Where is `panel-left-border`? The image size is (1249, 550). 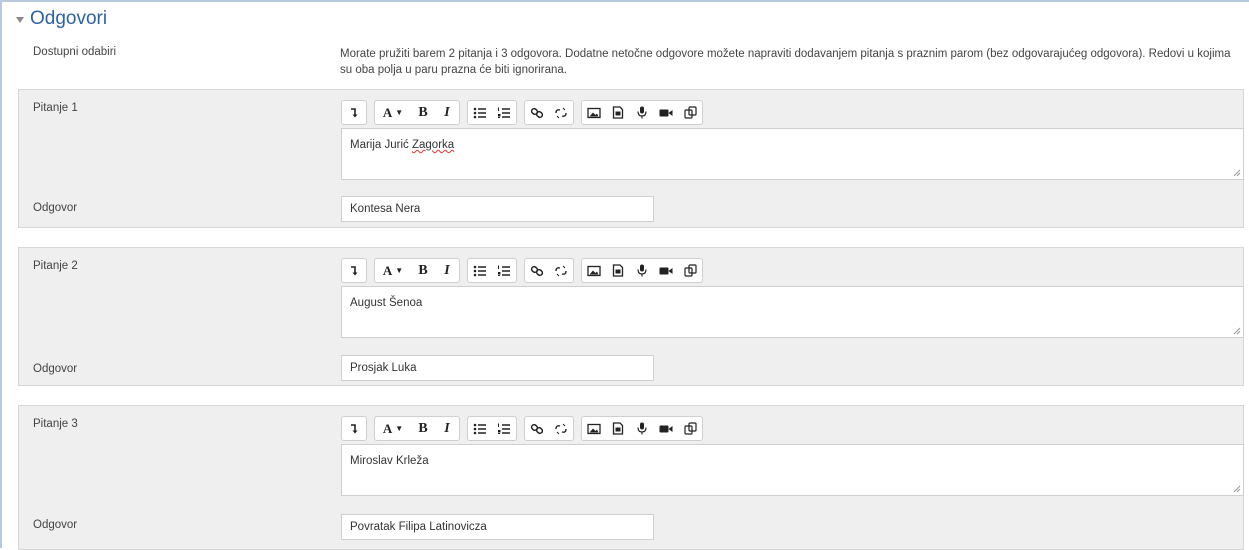
panel-left-border is located at coordinates (1, 274).